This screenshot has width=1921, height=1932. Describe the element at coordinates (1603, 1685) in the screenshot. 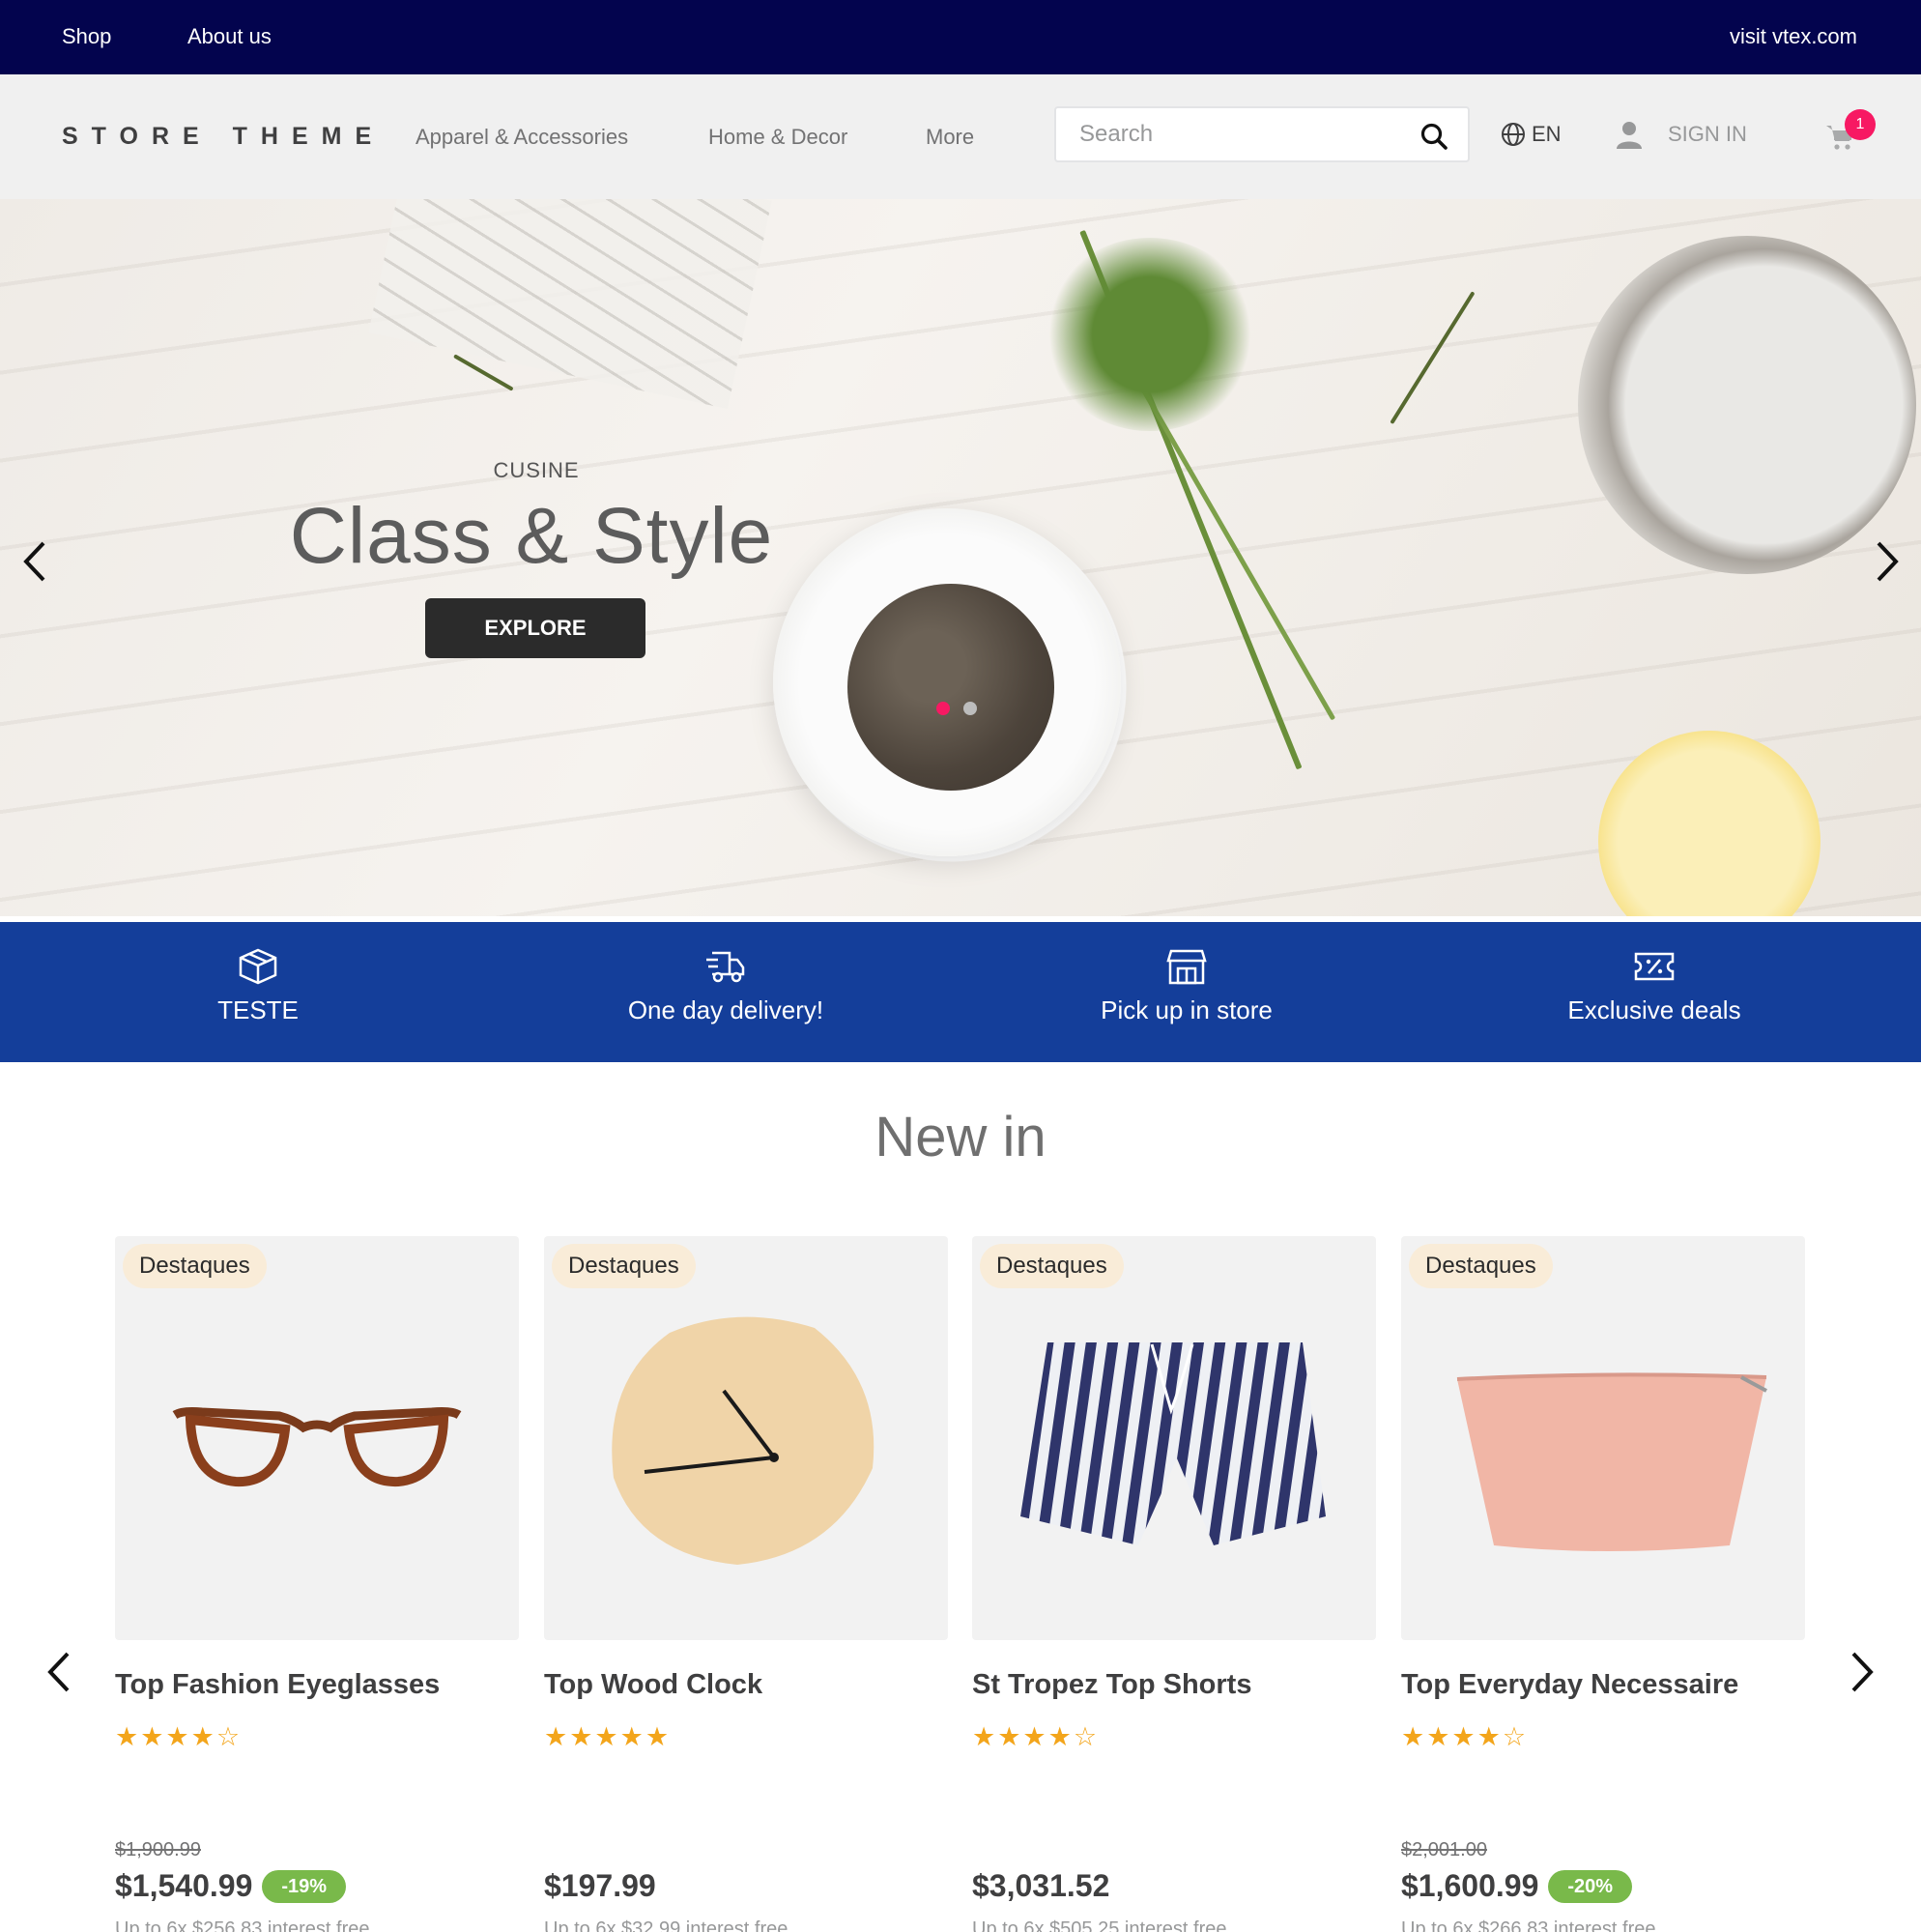

I see `product-name: Top Everyday Necessaire` at that location.